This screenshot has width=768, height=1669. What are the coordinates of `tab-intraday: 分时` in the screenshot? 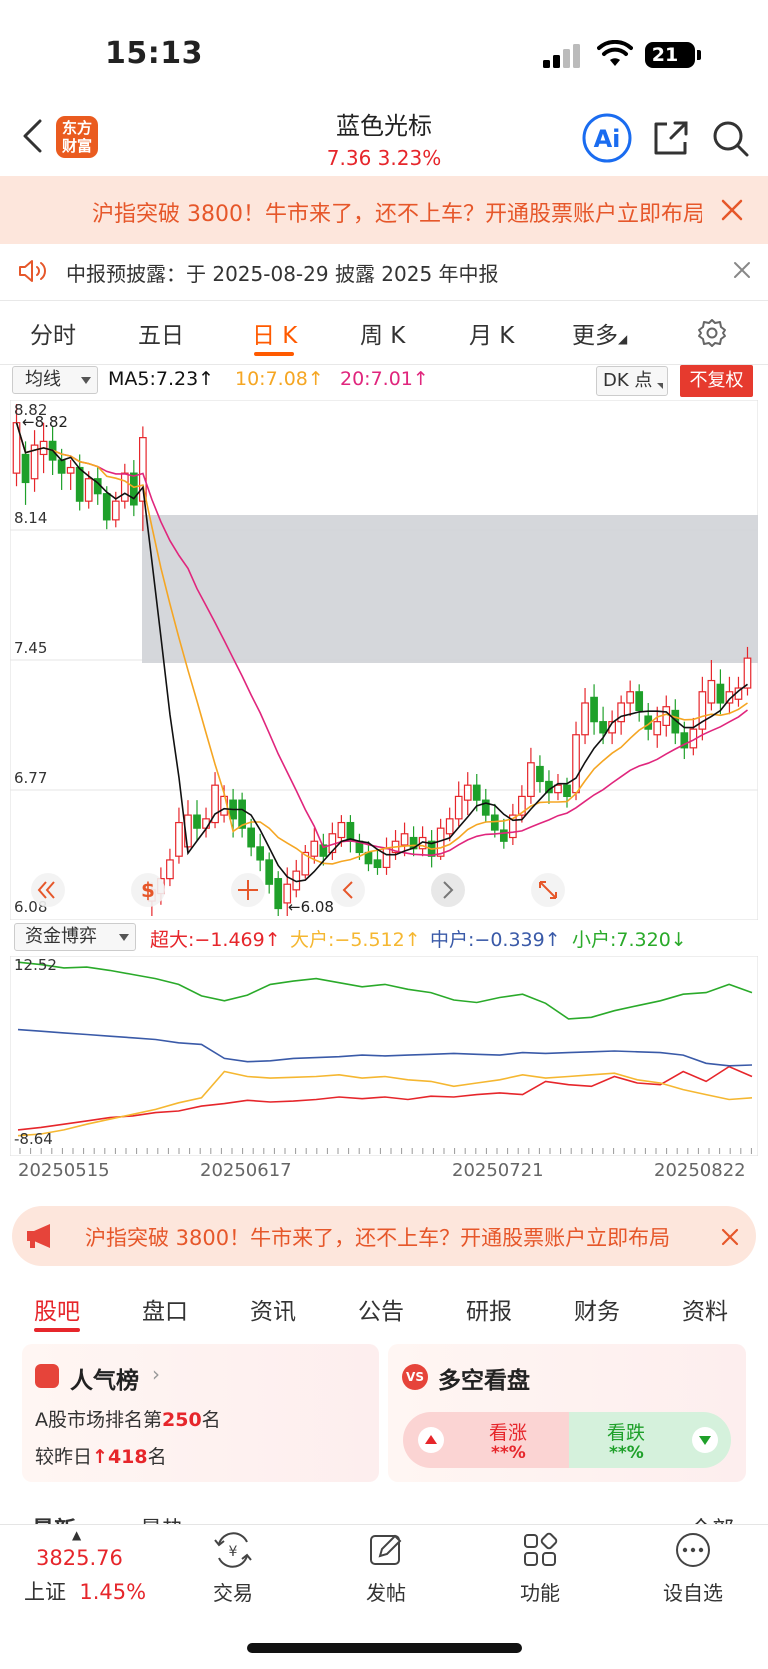 It's located at (53, 333).